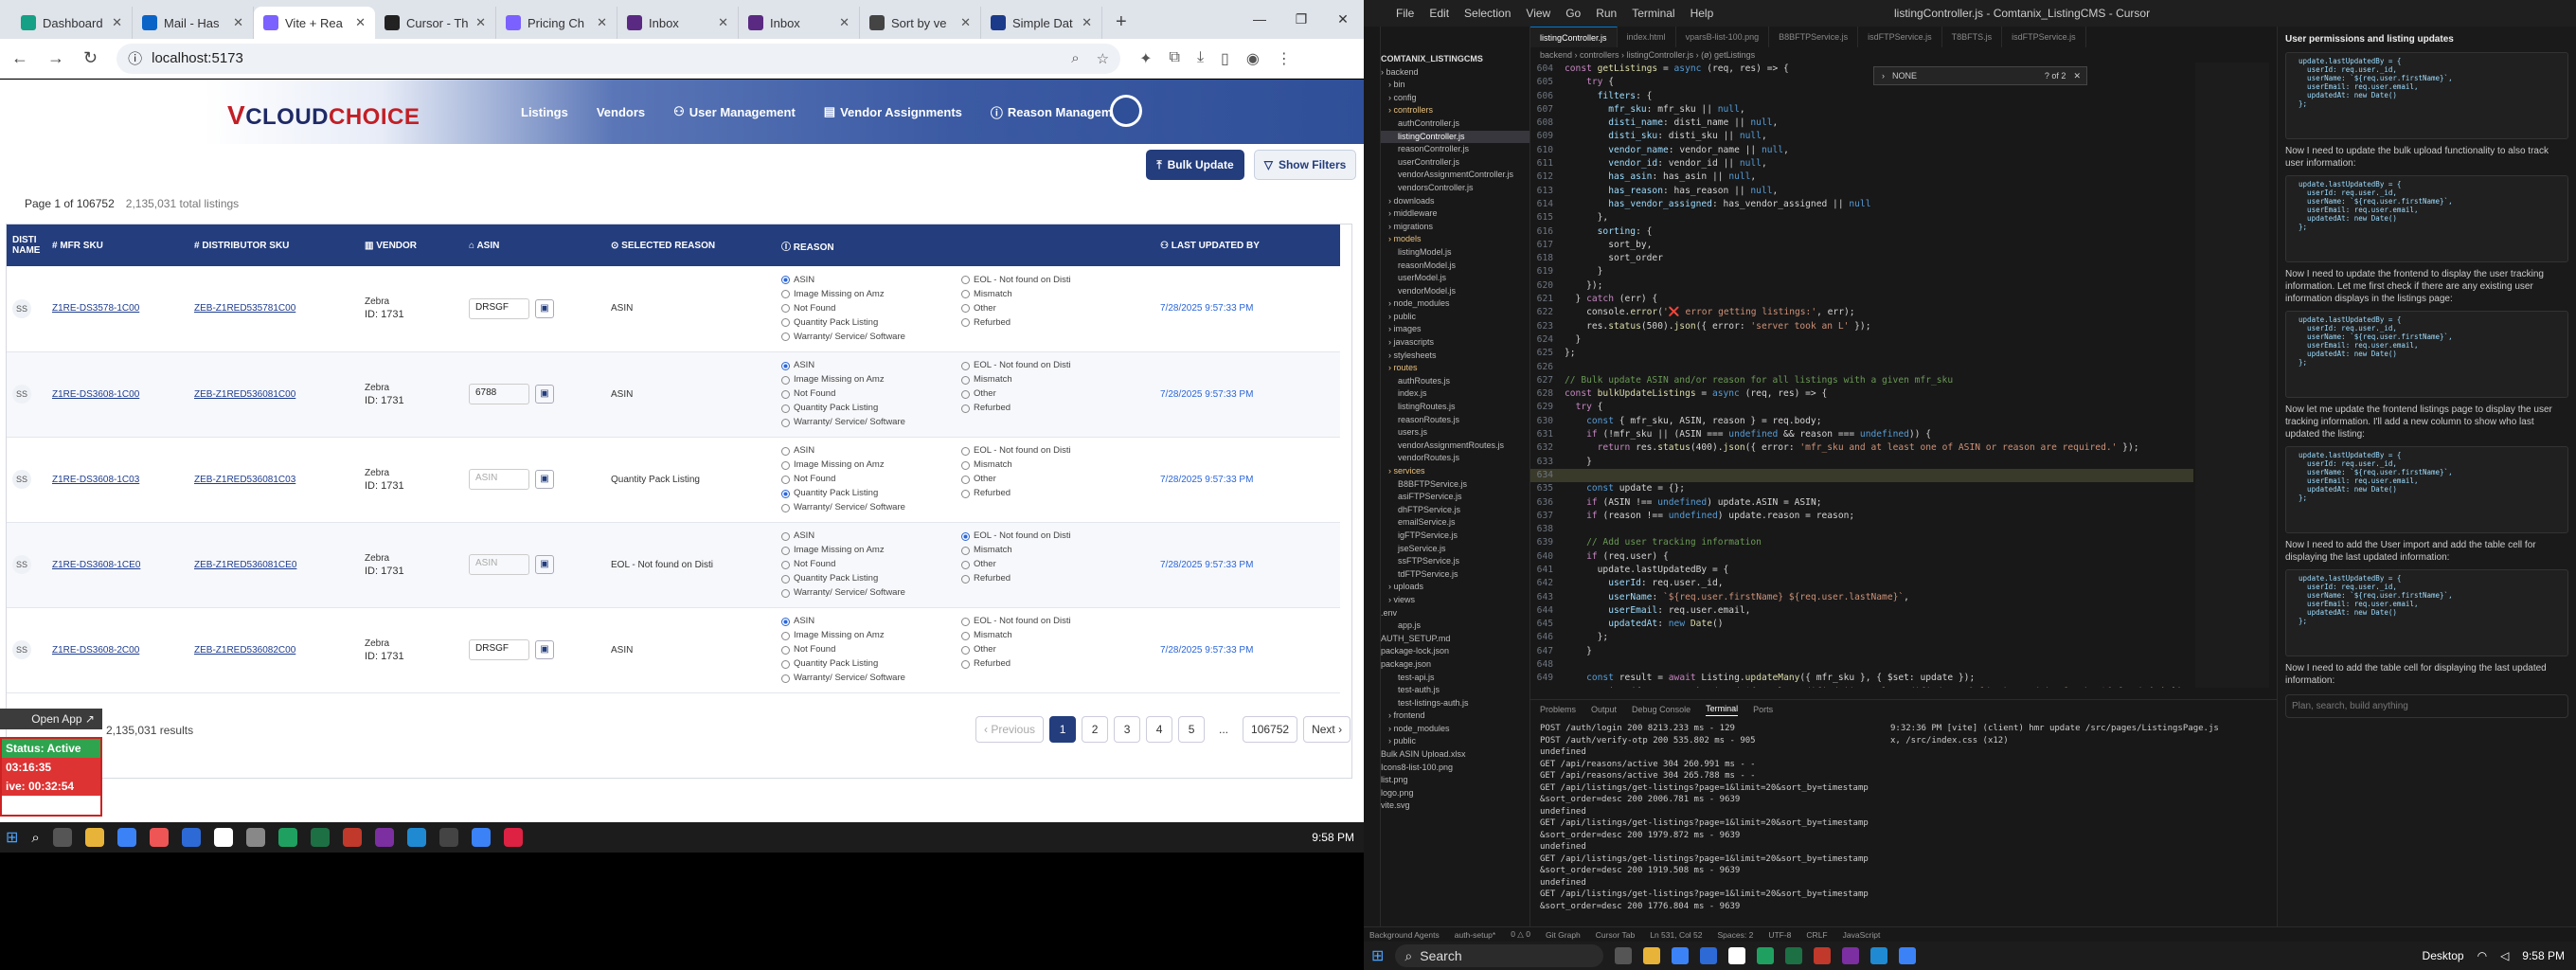 This screenshot has height=970, width=2576. I want to click on desktop-label: Desktop, so click(2443, 955).